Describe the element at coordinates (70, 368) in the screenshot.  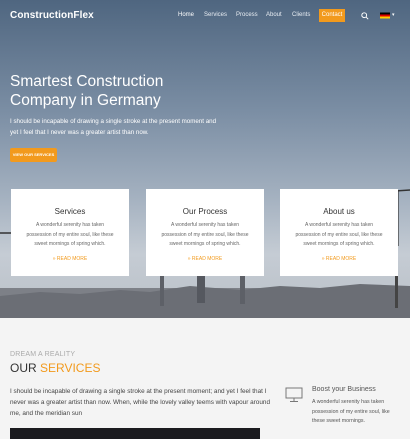
I see `section-title-accent: SERVICES` at that location.